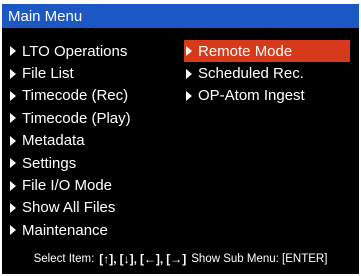  I want to click on up-arrow-key-icon: [↑],, so click(108, 259).